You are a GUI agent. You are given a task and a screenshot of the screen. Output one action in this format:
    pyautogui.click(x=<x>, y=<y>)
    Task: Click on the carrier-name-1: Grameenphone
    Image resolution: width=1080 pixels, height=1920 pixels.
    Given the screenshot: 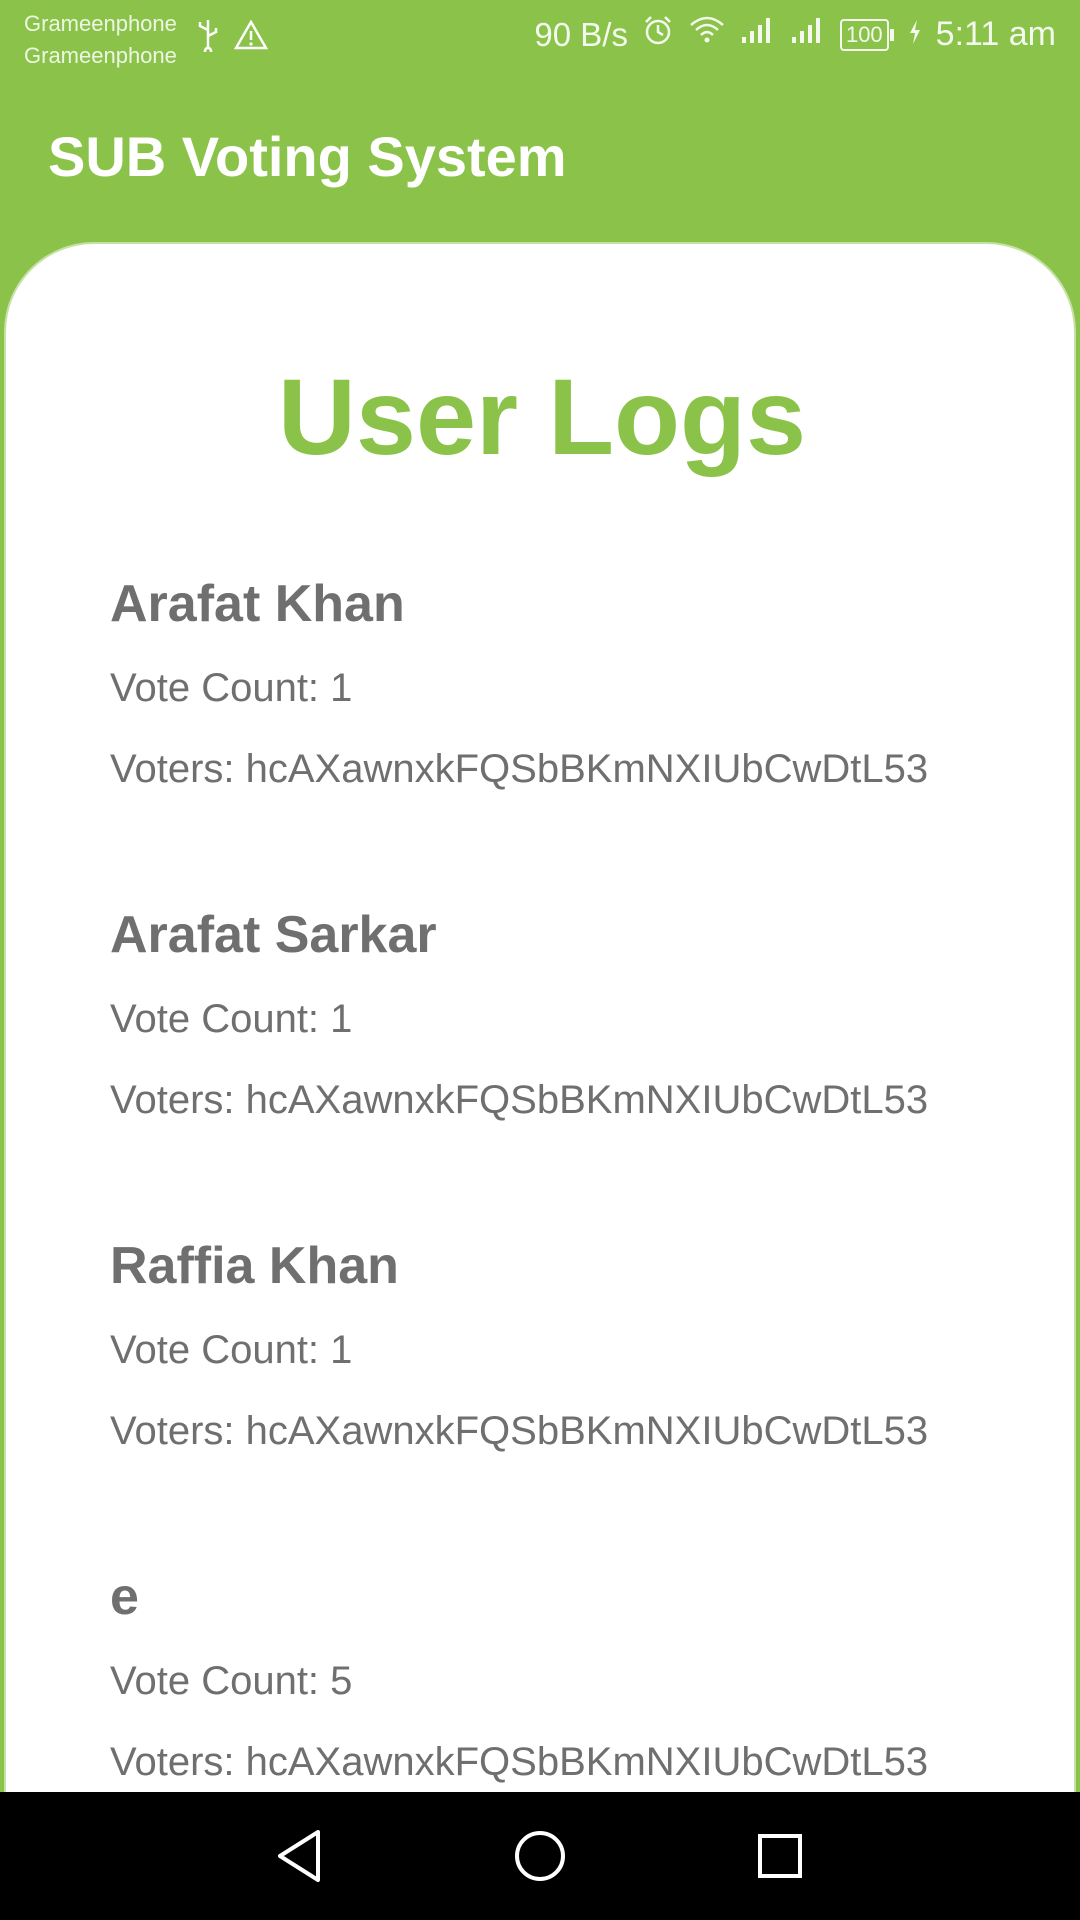 What is the action you would take?
    pyautogui.click(x=100, y=23)
    